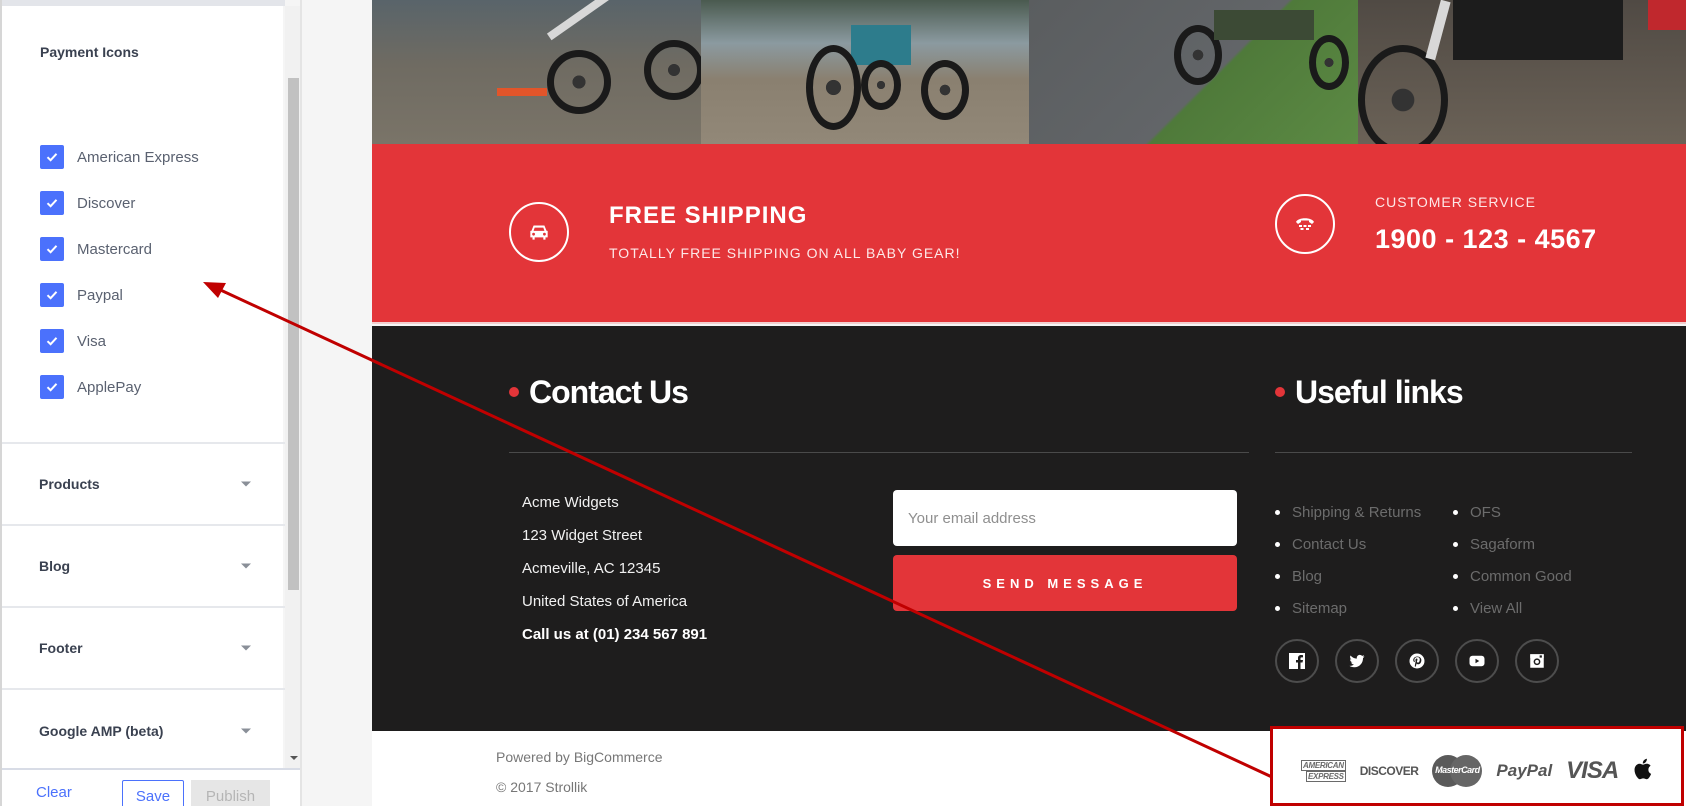  What do you see at coordinates (100, 295) in the screenshot?
I see `checkbox-label: Paypal` at bounding box center [100, 295].